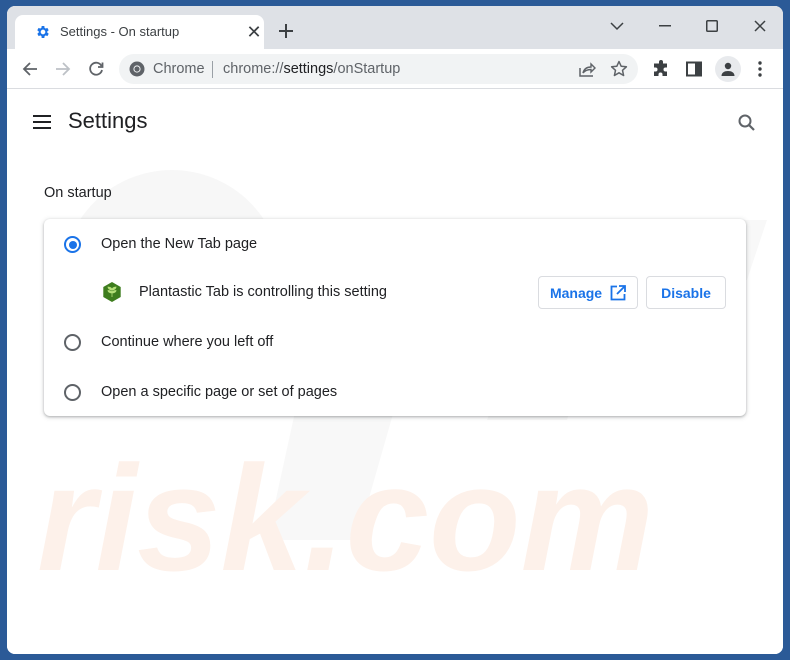 Image resolution: width=790 pixels, height=660 pixels. Describe the element at coordinates (395, 342) in the screenshot. I see `startup-option-continue: Continue where you left off` at that location.